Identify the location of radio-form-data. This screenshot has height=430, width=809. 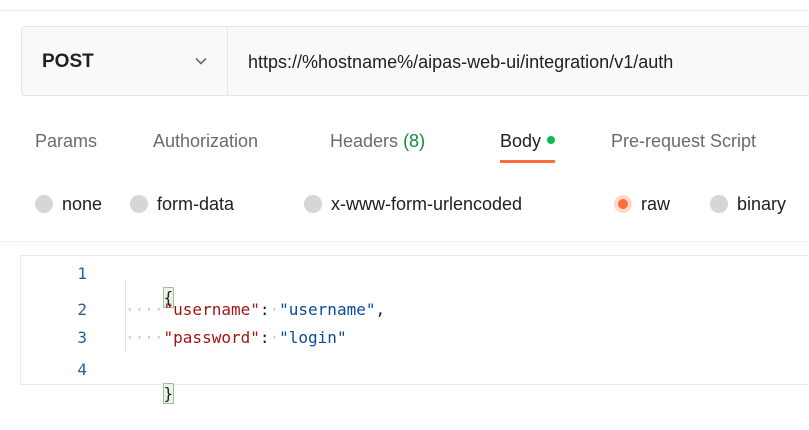
(139, 204).